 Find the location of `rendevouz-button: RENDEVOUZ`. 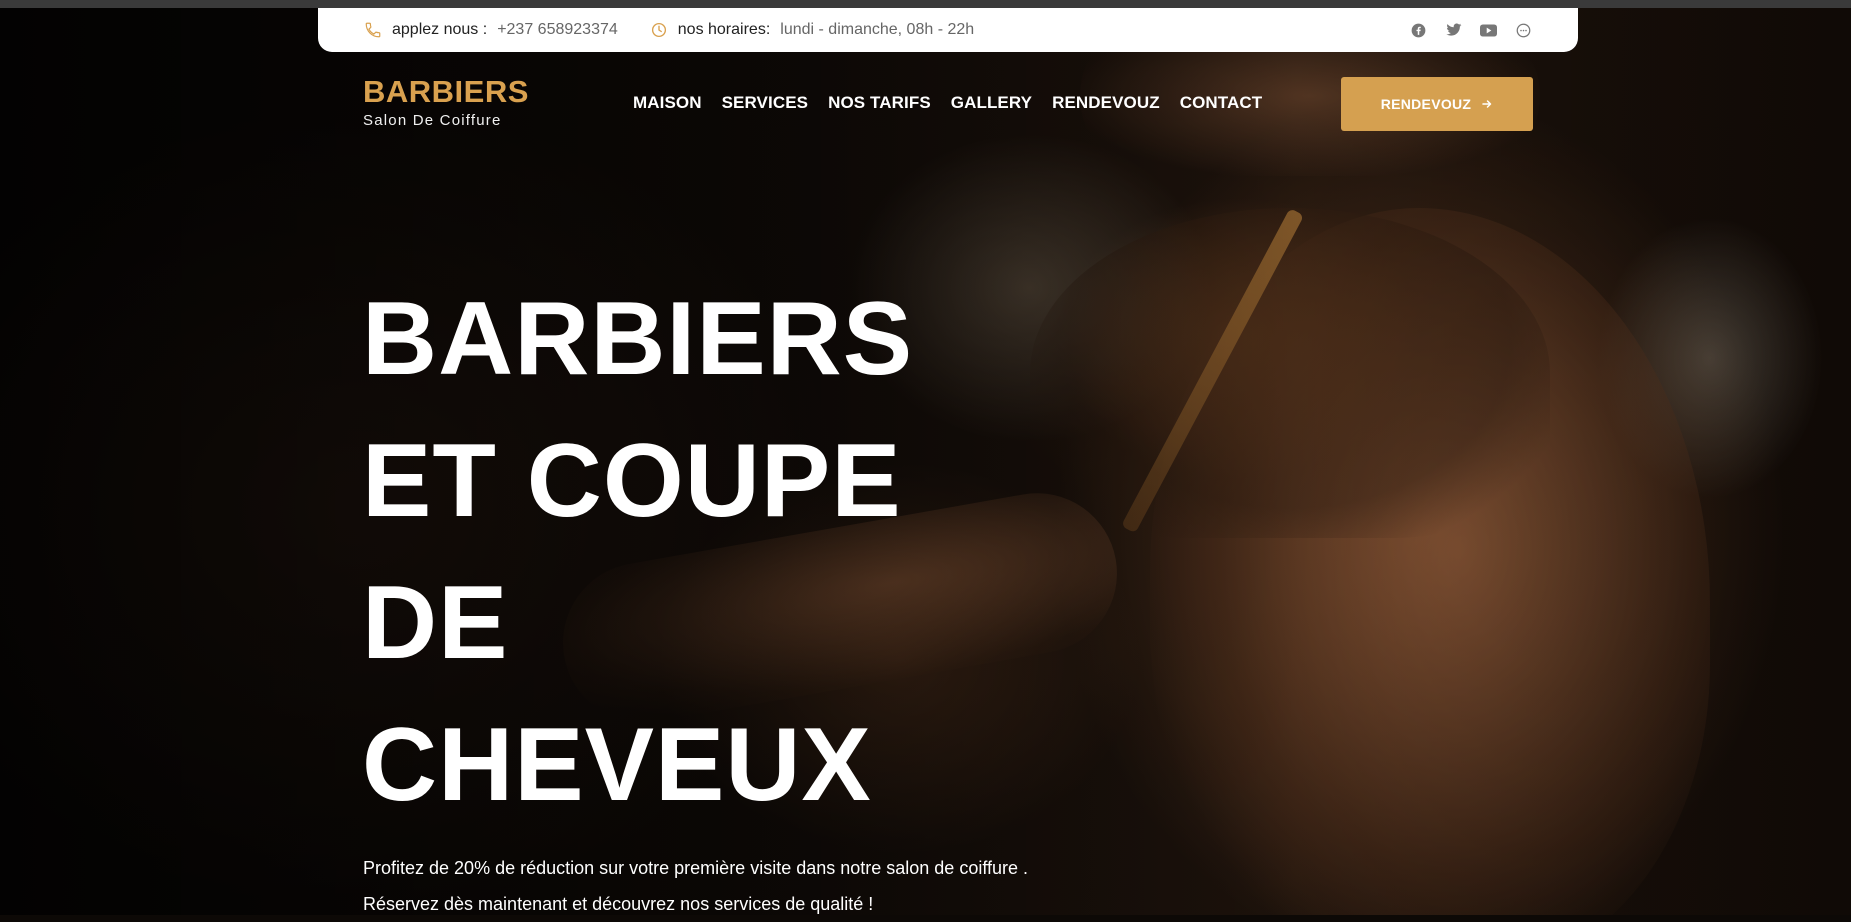

rendevouz-button: RENDEVOUZ is located at coordinates (1437, 104).